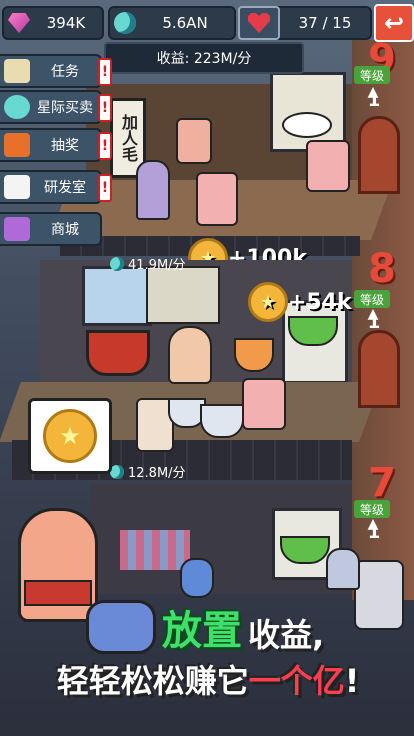 The width and height of the screenshot is (414, 736). What do you see at coordinates (17, 71) in the screenshot?
I see `task-scroll-icon` at bounding box center [17, 71].